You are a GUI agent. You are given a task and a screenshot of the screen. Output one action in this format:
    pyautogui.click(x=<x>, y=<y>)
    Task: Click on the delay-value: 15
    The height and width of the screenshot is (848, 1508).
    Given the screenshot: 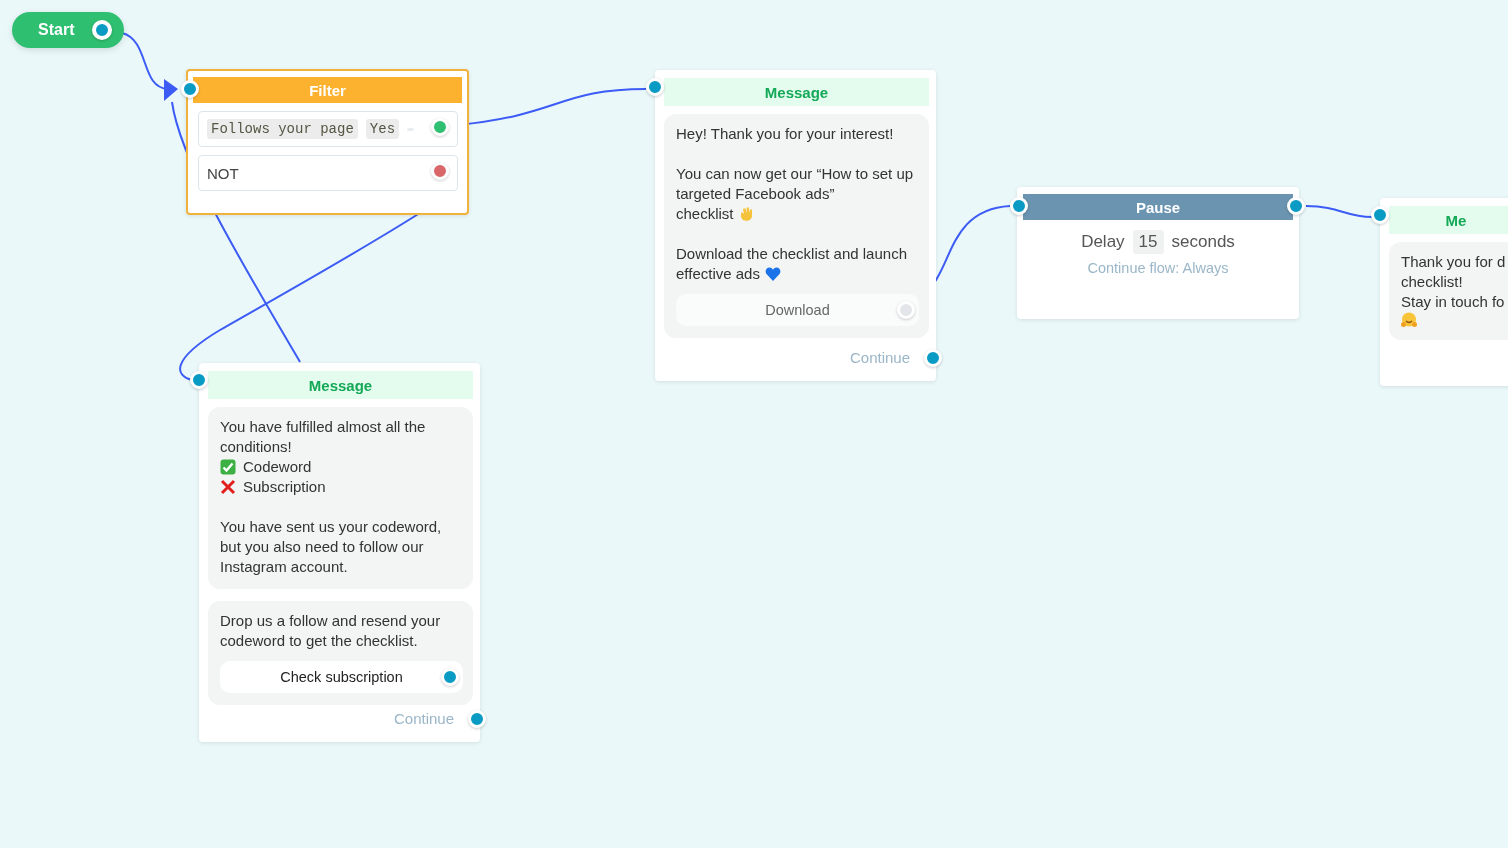 What is the action you would take?
    pyautogui.click(x=1148, y=242)
    